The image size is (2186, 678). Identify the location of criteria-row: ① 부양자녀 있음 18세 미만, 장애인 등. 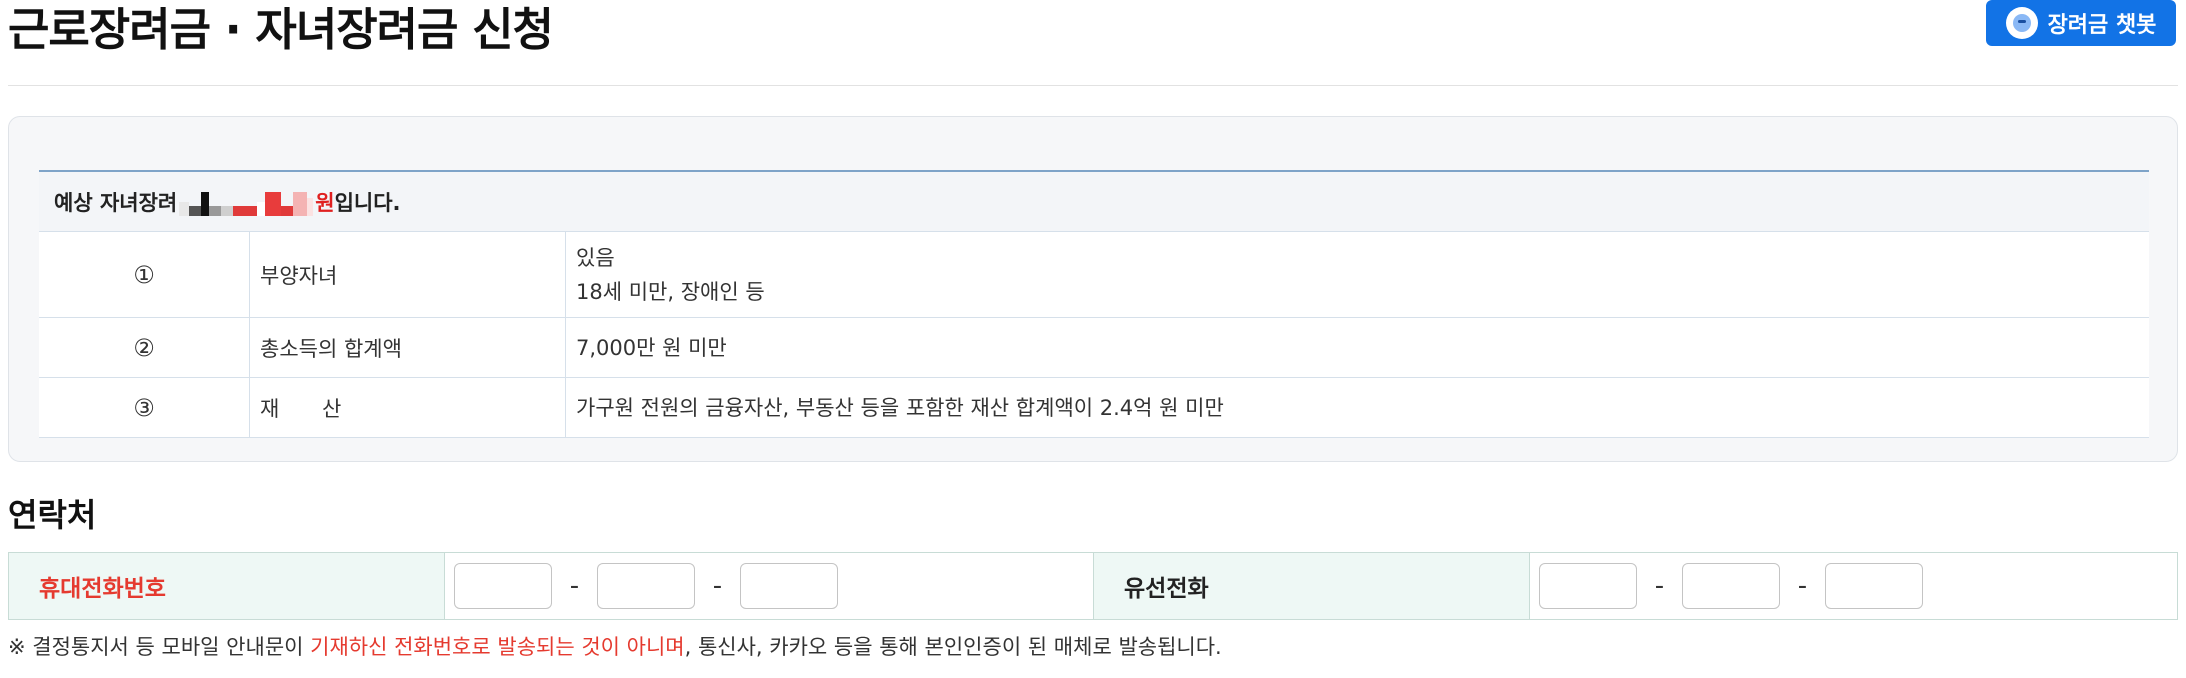
(1094, 275).